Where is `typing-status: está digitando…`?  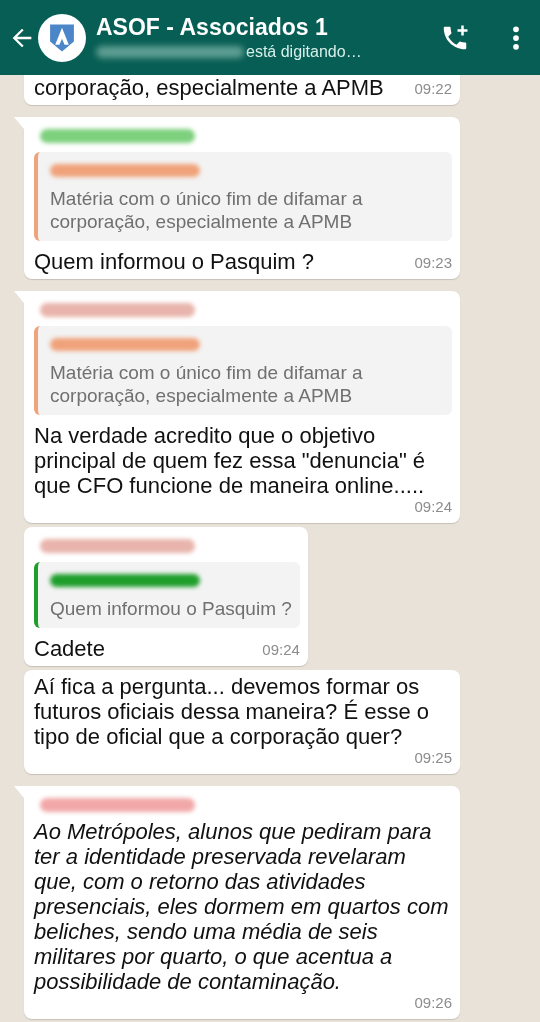
typing-status: está digitando… is located at coordinates (304, 51).